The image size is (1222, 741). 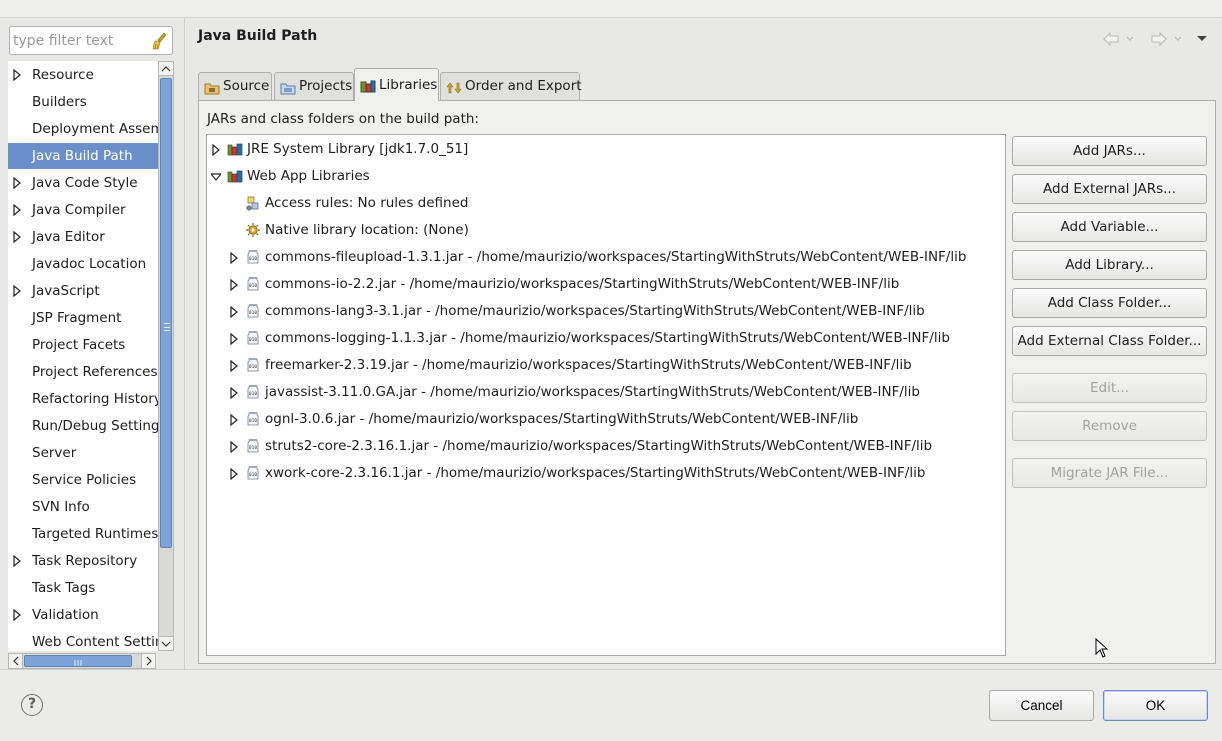 I want to click on sidebar-item-label: Service Policies, so click(x=84, y=480).